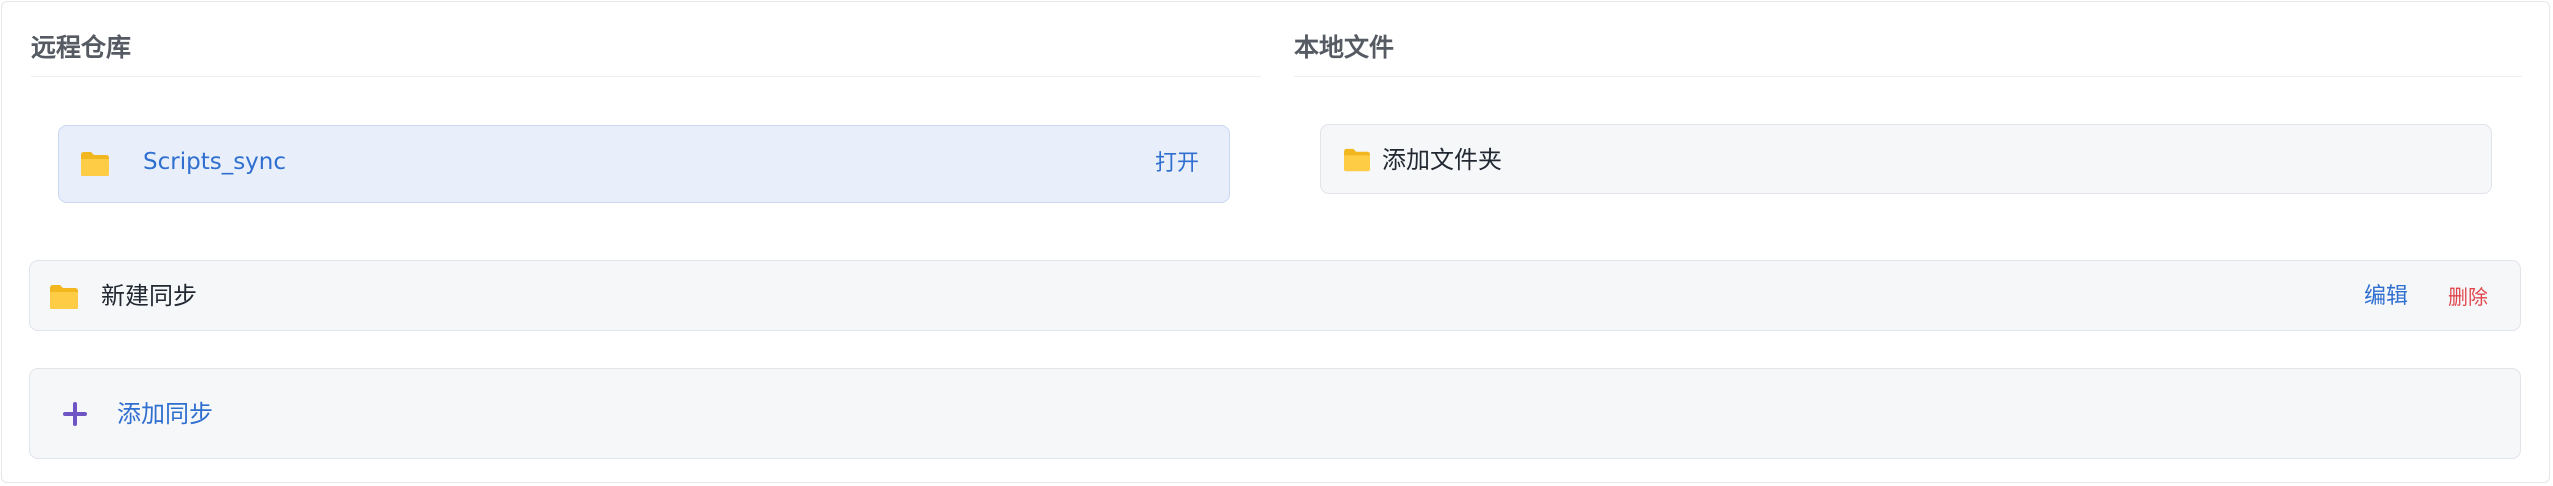  What do you see at coordinates (75, 414) in the screenshot?
I see `plus-icon` at bounding box center [75, 414].